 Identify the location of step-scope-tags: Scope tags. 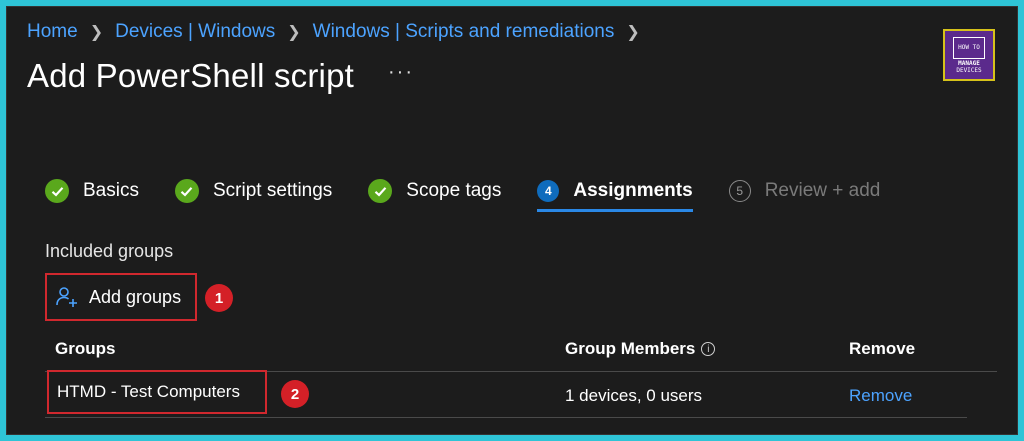
(434, 196).